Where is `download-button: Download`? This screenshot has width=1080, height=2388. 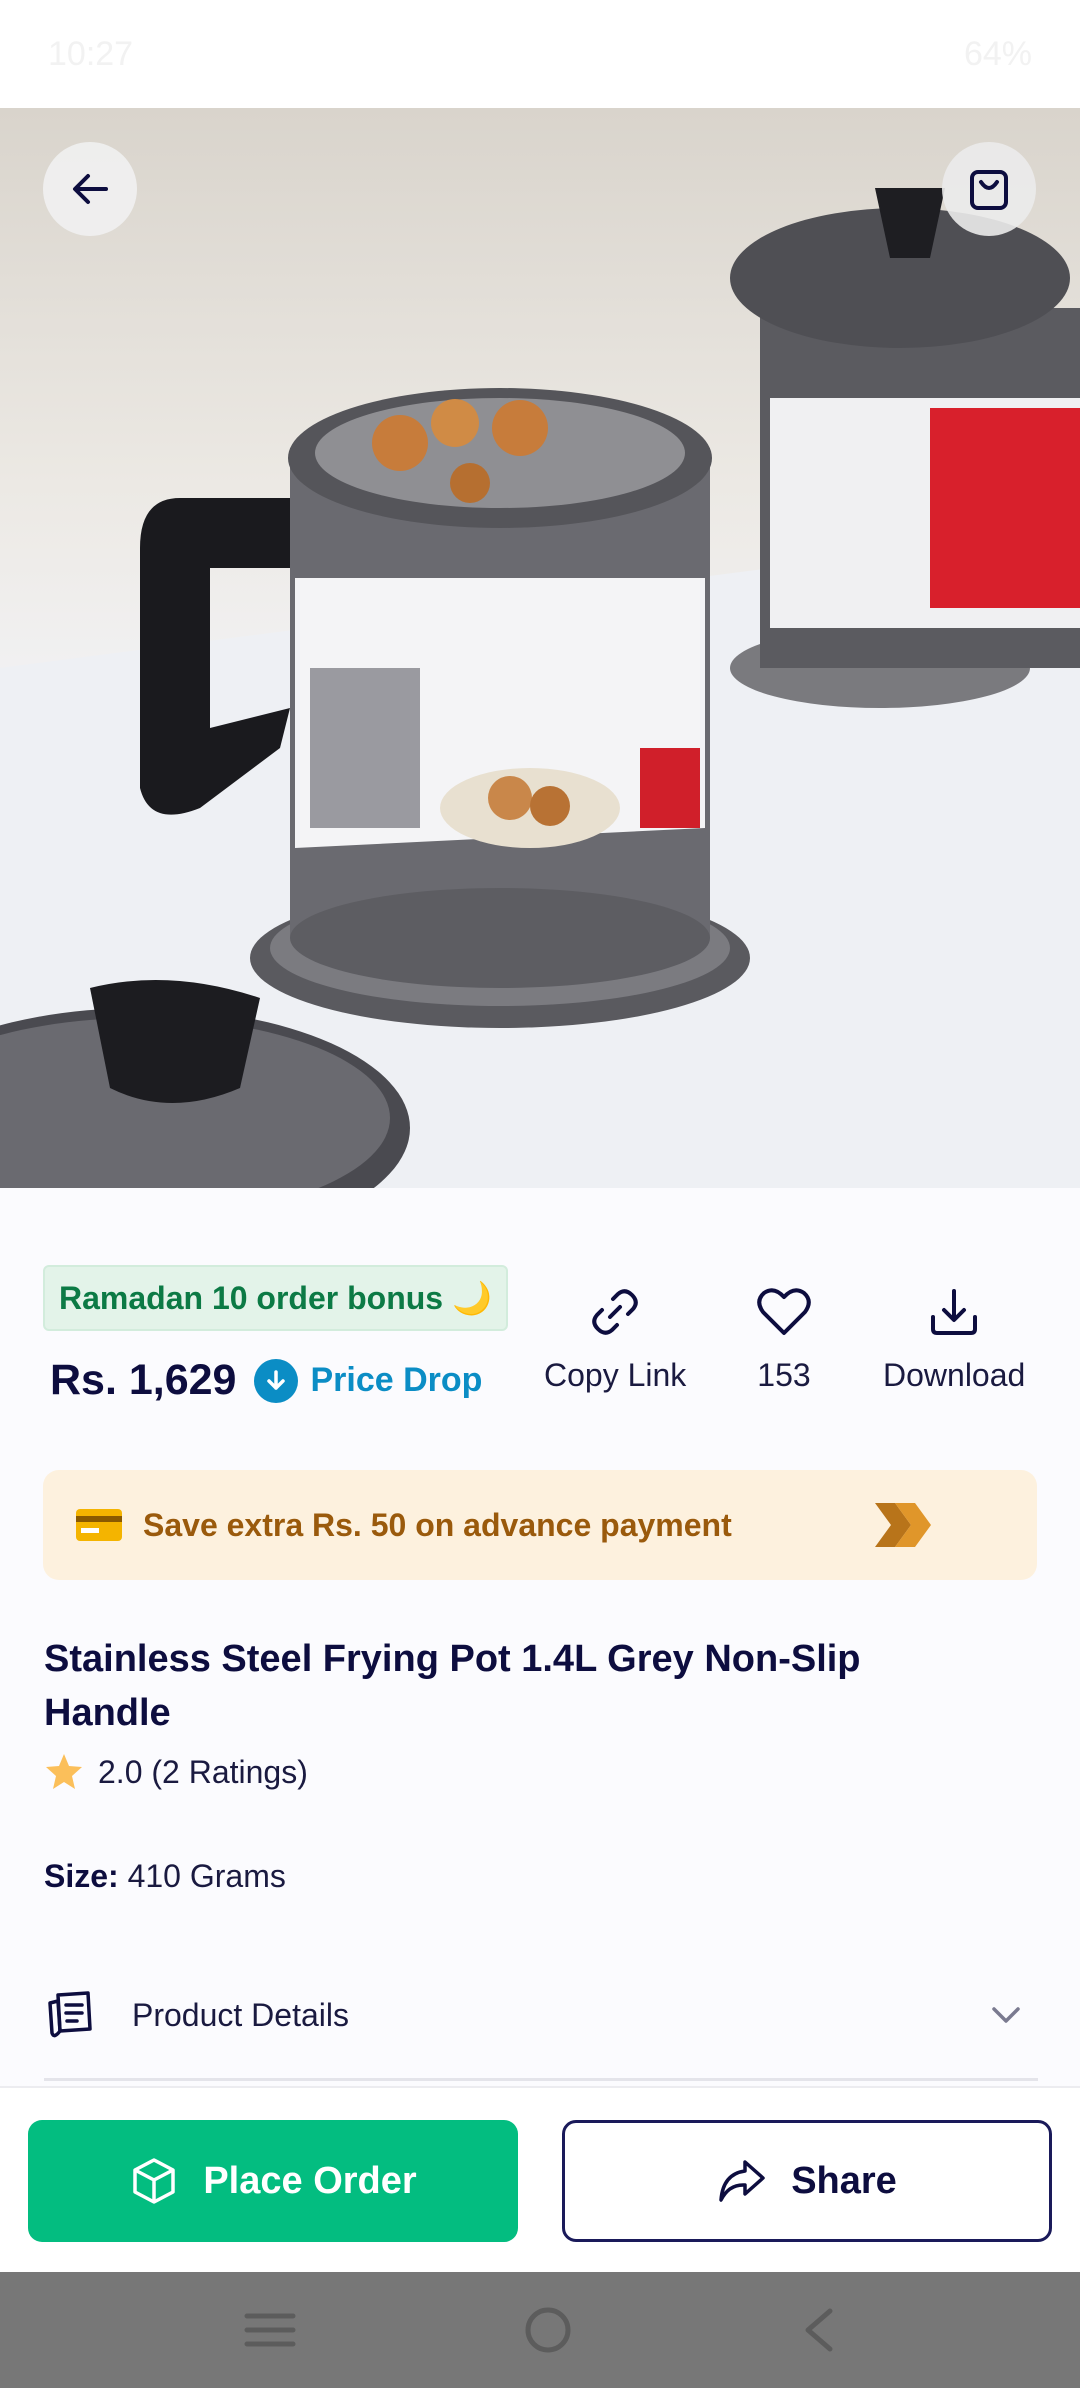
download-button: Download is located at coordinates (954, 1338).